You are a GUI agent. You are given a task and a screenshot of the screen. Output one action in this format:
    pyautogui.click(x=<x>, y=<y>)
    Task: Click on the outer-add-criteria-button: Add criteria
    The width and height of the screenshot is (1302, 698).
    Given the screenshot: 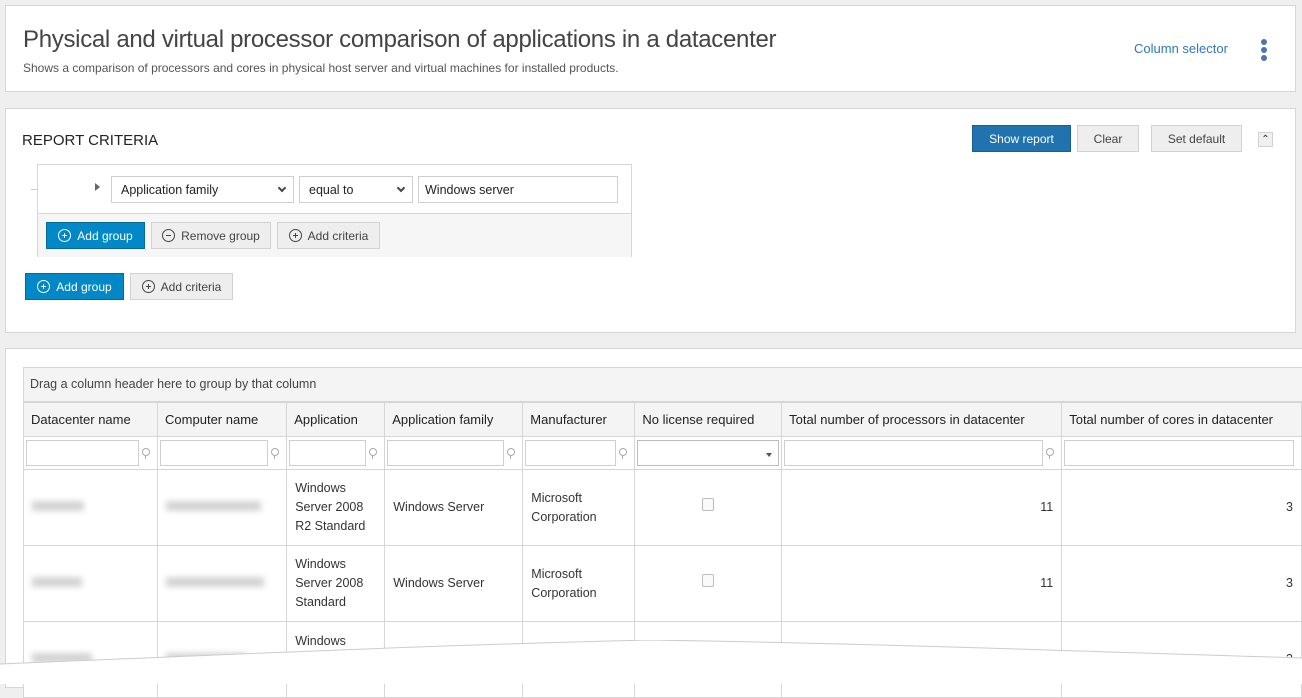 What is the action you would take?
    pyautogui.click(x=181, y=286)
    